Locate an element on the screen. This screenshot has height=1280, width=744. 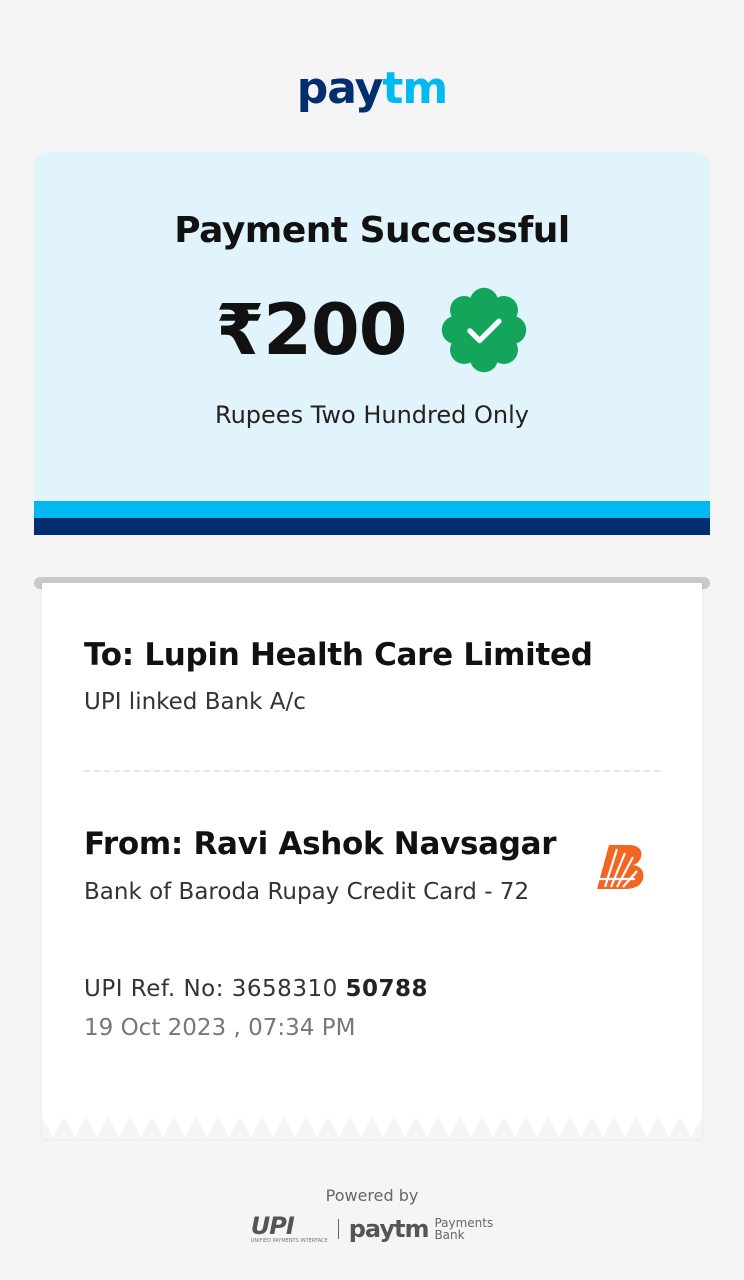
amount-row: ₹200 is located at coordinates (372, 330).